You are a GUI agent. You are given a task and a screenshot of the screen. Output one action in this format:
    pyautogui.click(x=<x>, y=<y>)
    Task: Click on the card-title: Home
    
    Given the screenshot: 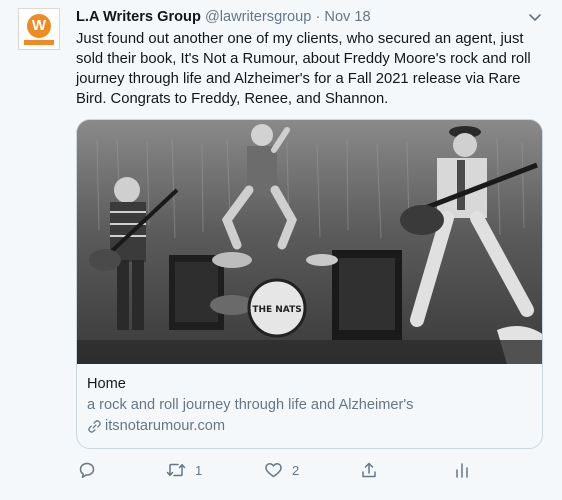 What is the action you would take?
    pyautogui.click(x=106, y=384)
    